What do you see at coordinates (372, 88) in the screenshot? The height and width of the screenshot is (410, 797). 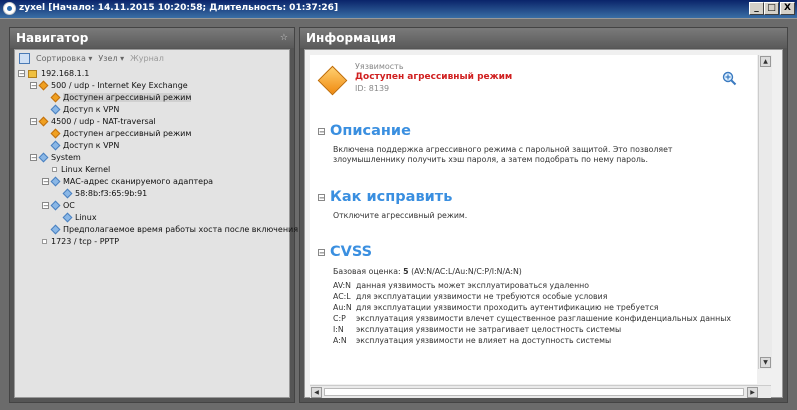 I see `vulnerability-id: ID: 8139` at bounding box center [372, 88].